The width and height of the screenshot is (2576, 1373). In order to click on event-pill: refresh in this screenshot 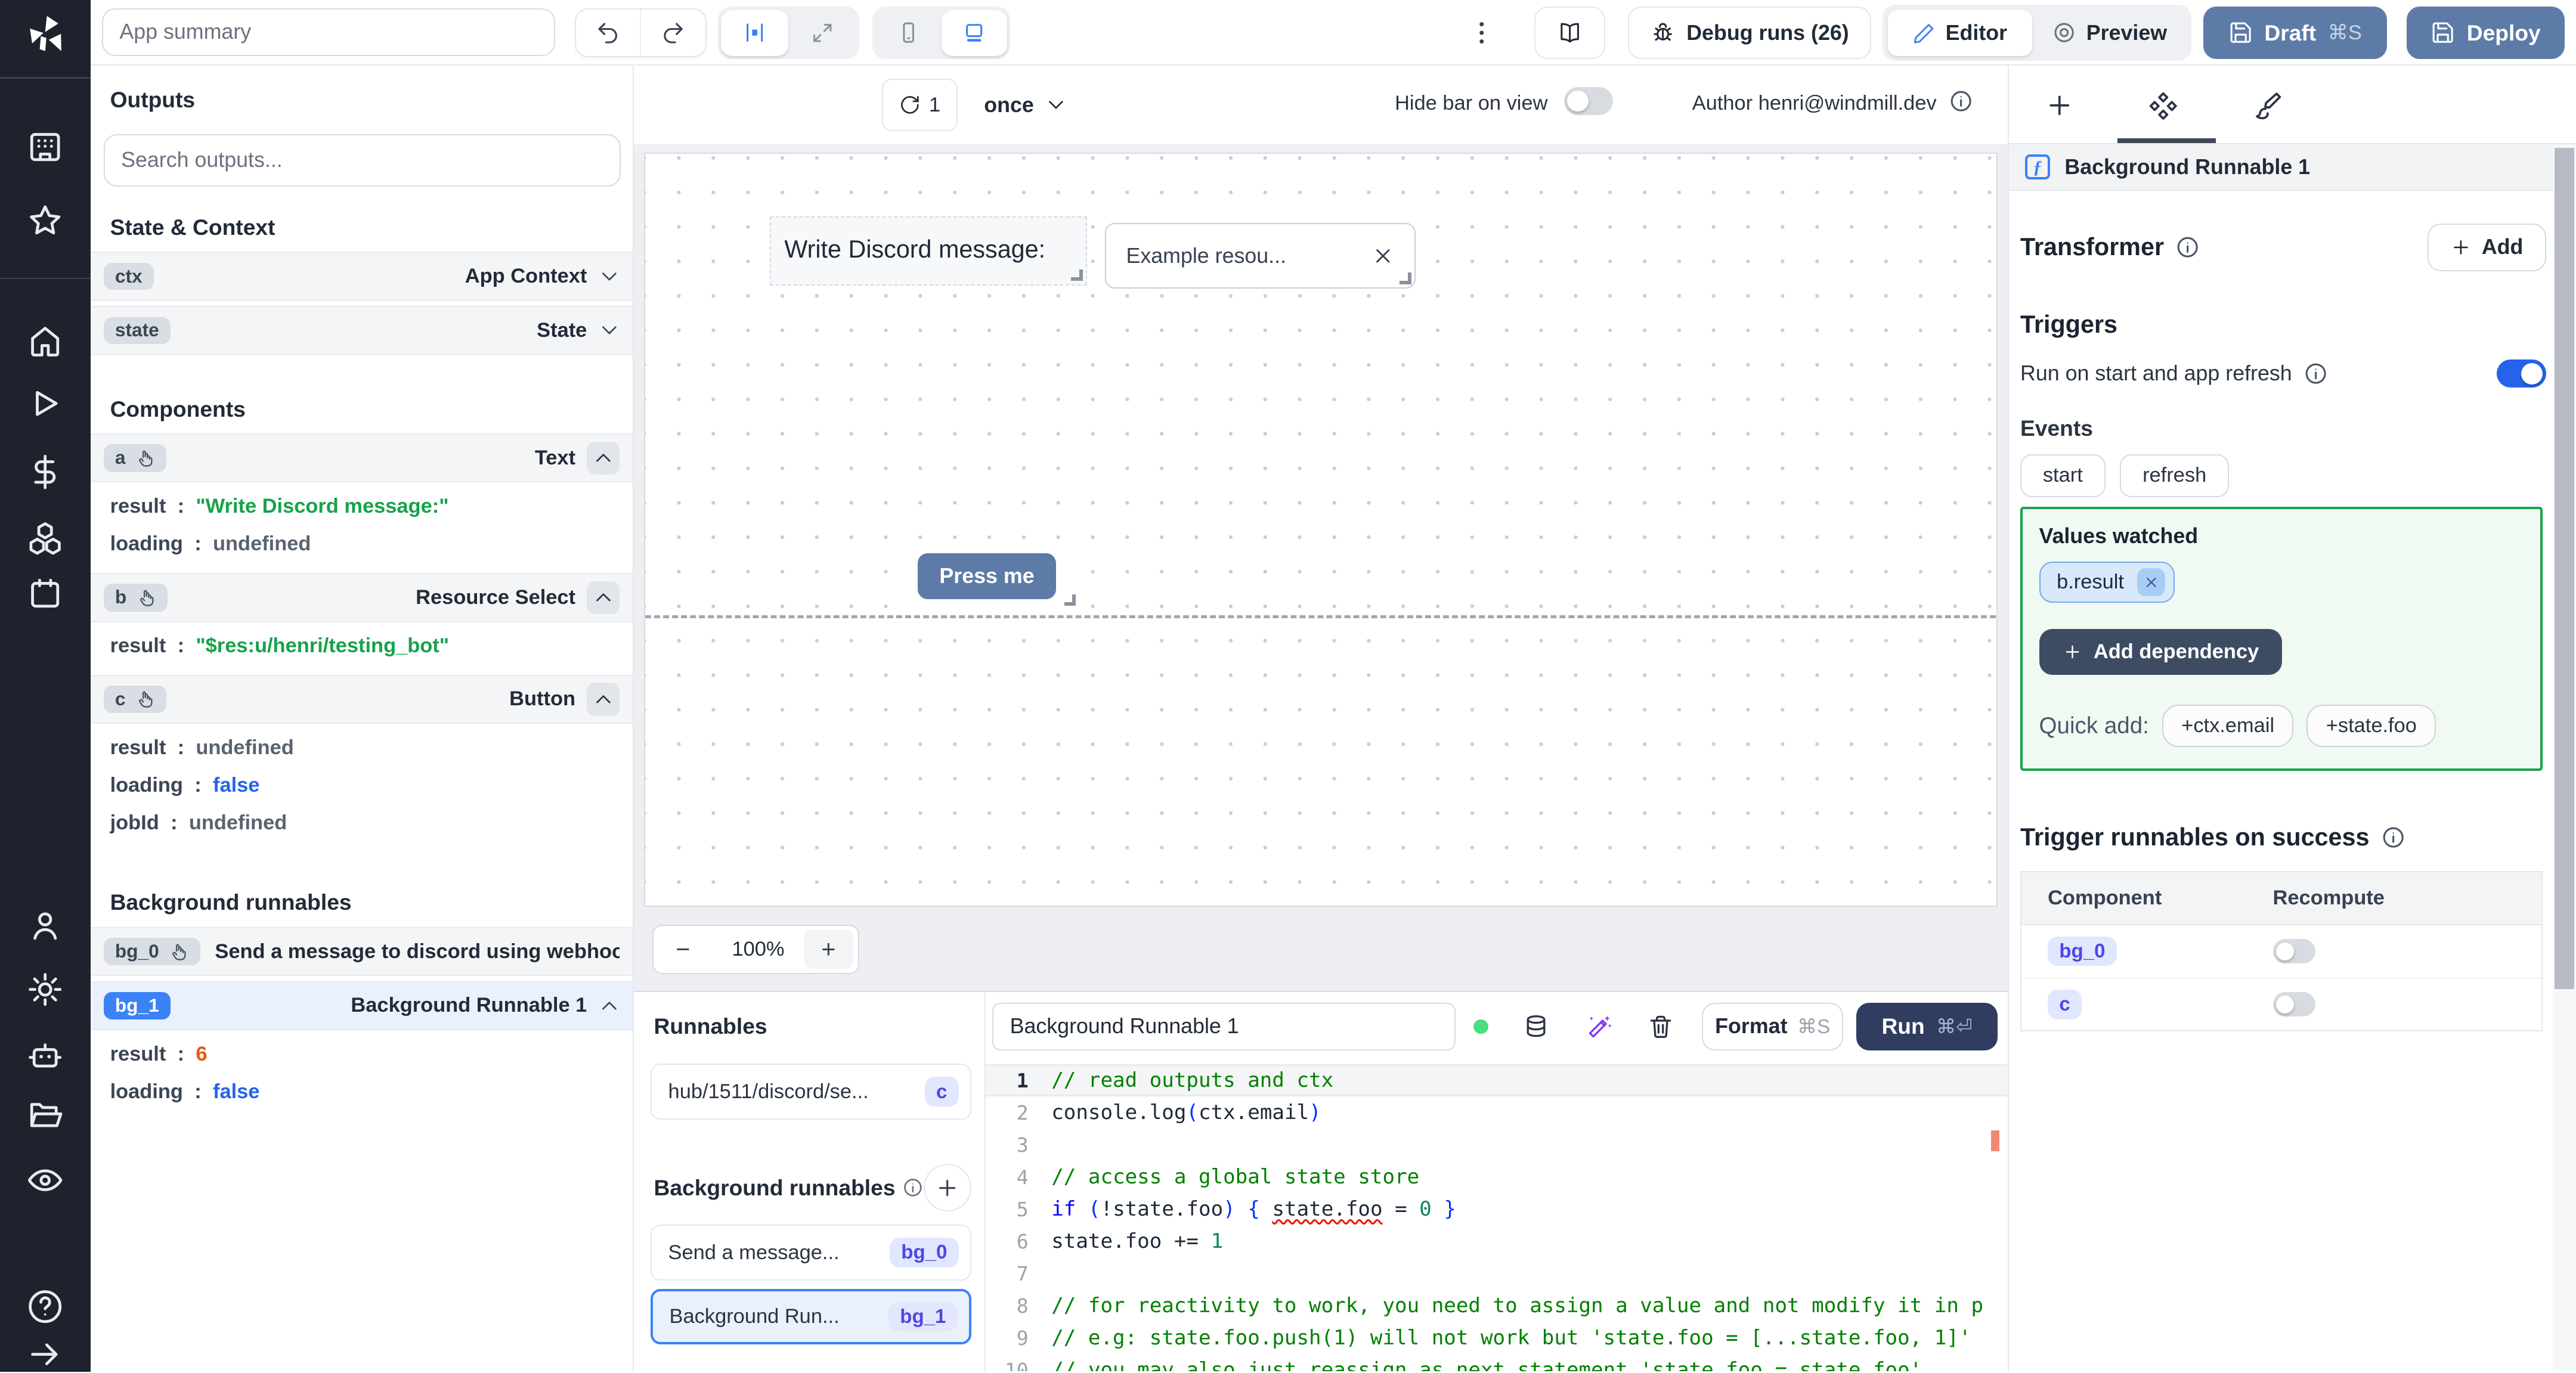, I will do `click(2175, 476)`.